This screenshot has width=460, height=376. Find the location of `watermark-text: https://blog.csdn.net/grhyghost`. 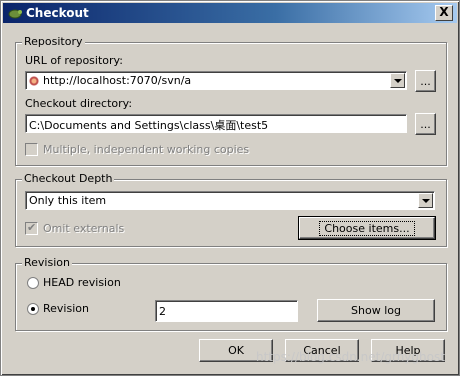

watermark-text: https://blog.csdn.net/grhyghost is located at coordinates (350, 357).